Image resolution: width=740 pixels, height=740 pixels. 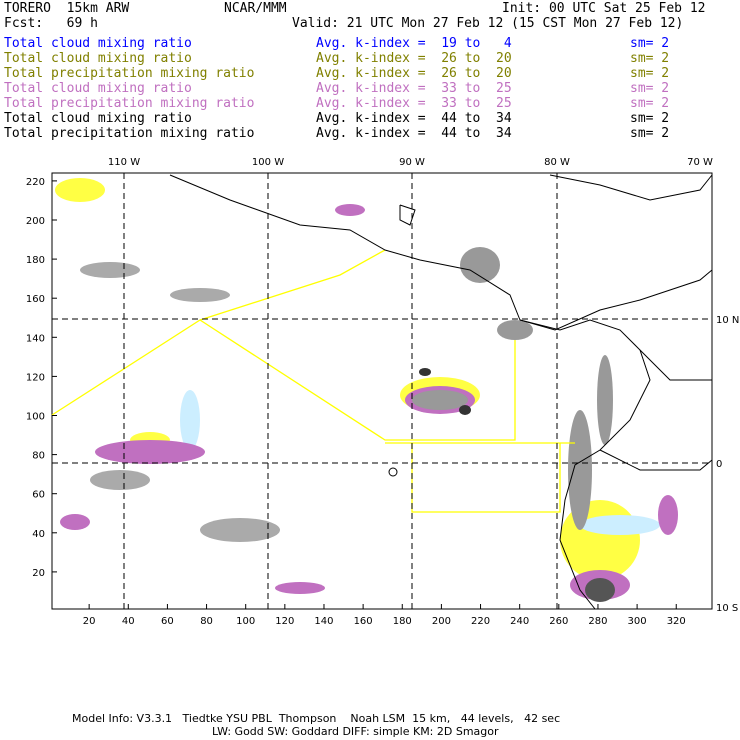 I want to click on x-tick-label: 100, so click(x=245, y=621).